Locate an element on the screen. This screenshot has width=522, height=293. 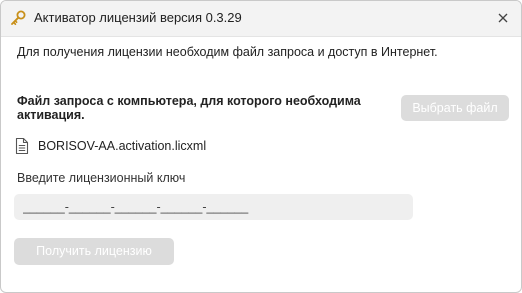
key-icon is located at coordinates (18, 18).